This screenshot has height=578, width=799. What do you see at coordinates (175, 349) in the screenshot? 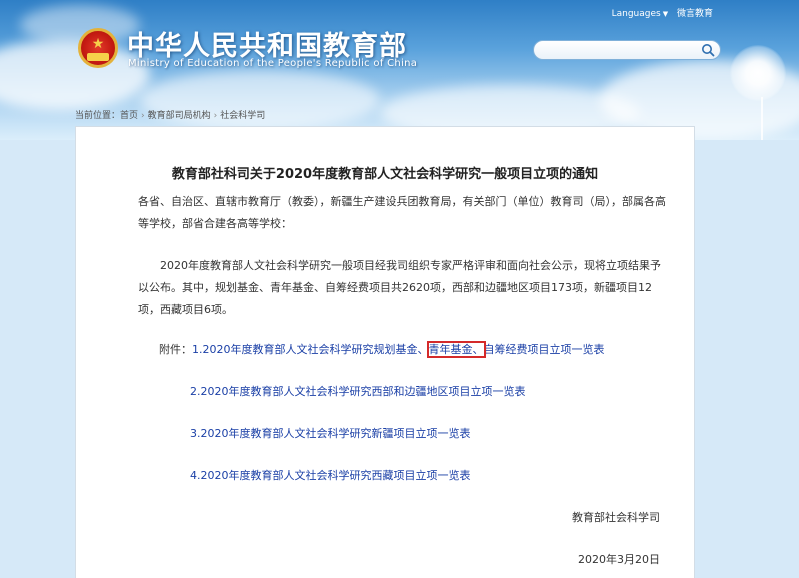
I see `attachment-label: 附件：` at bounding box center [175, 349].